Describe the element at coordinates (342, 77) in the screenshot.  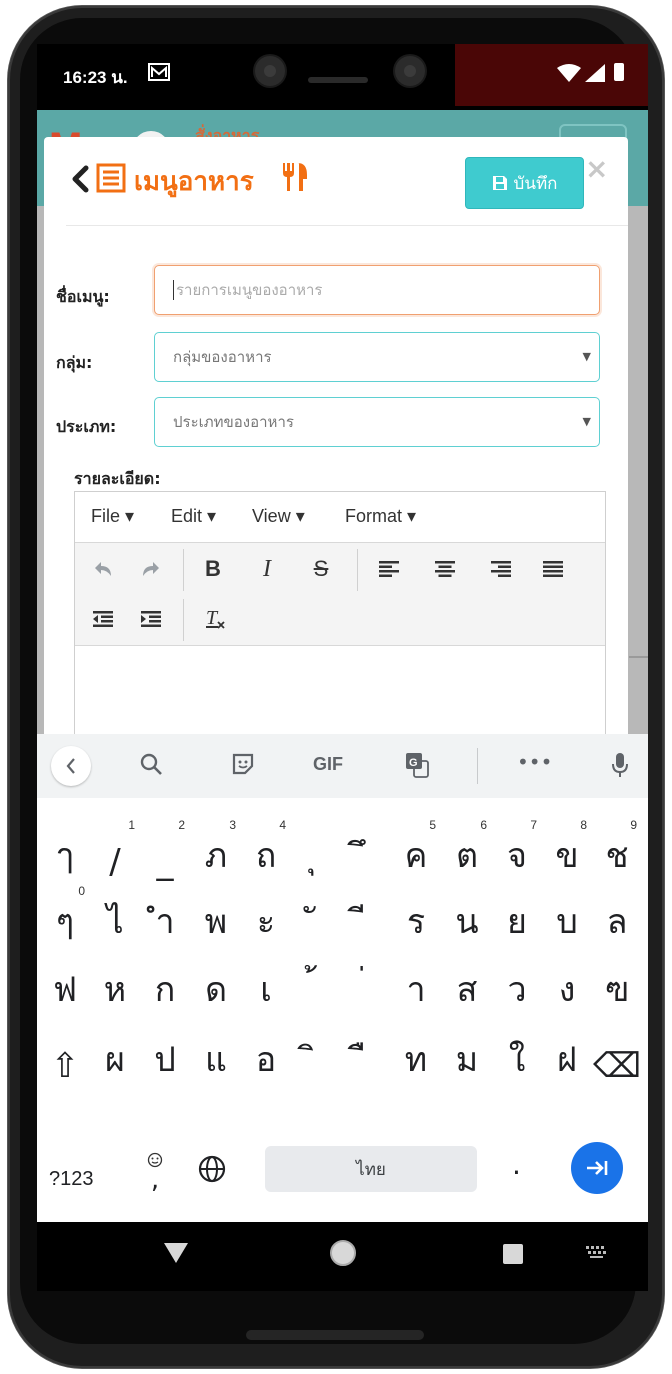
I see `status-bar: 16:23 น.` at that location.